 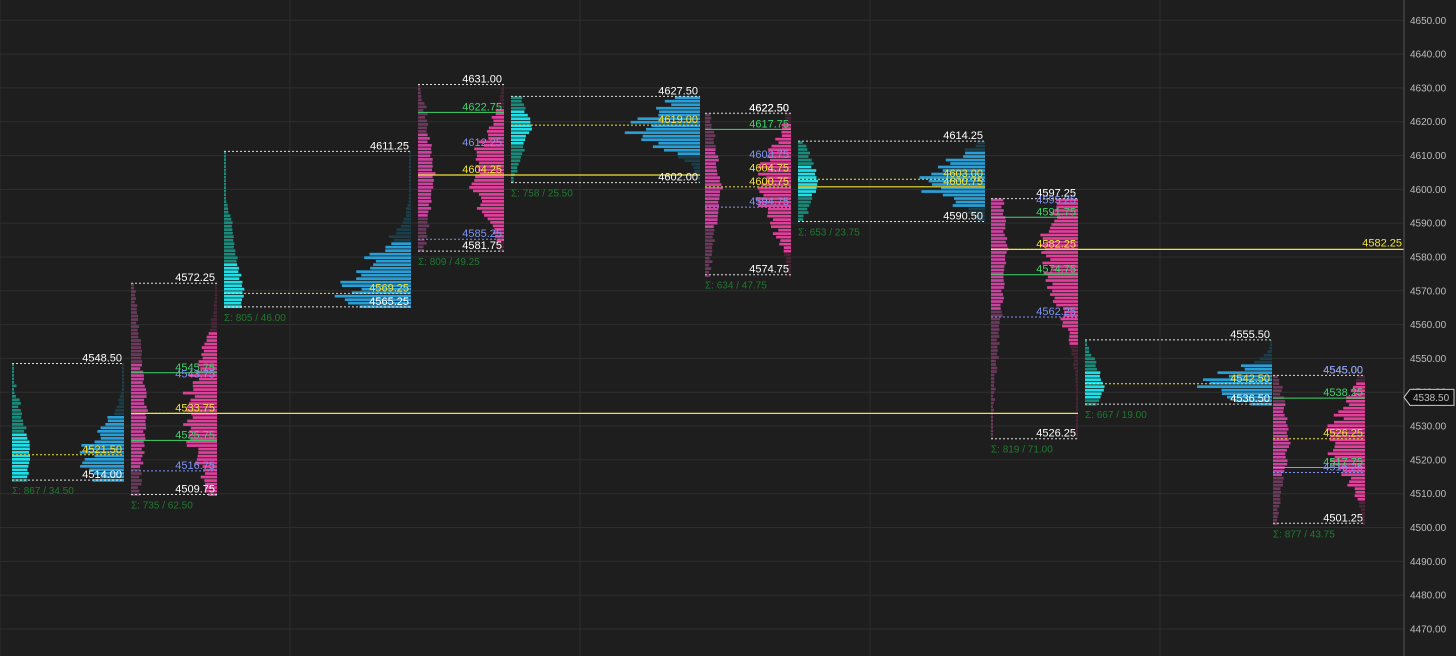 What do you see at coordinates (1343, 462) in the screenshot?
I see `mid-label: 4517.75` at bounding box center [1343, 462].